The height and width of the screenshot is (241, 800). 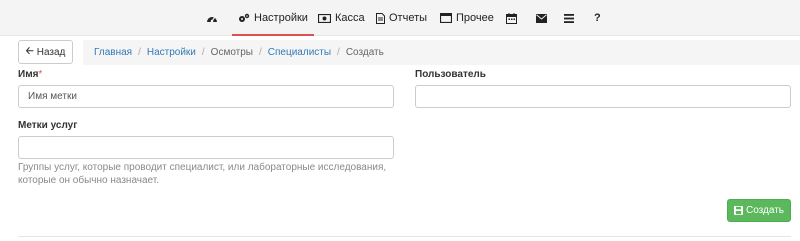 I want to click on name-label-text: Имя, so click(x=28, y=74).